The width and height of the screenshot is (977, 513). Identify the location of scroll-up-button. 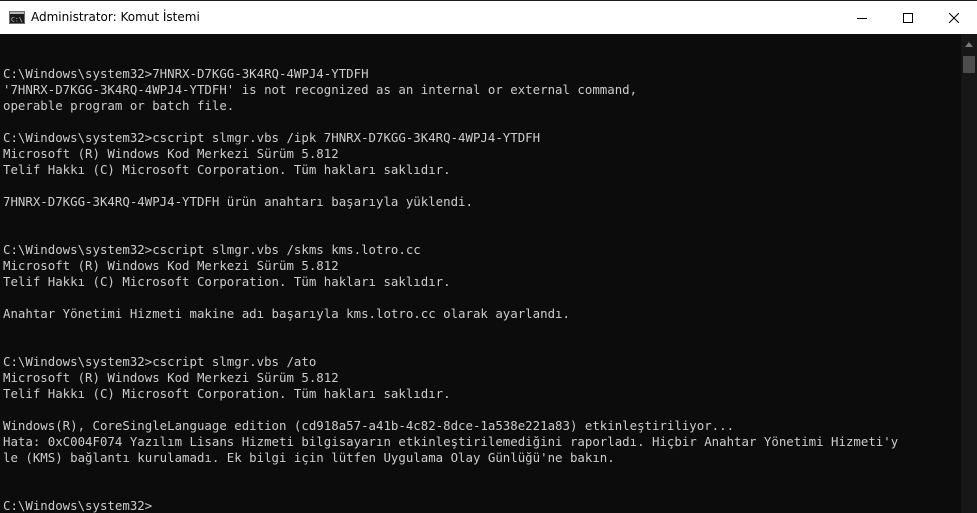
(969, 42).